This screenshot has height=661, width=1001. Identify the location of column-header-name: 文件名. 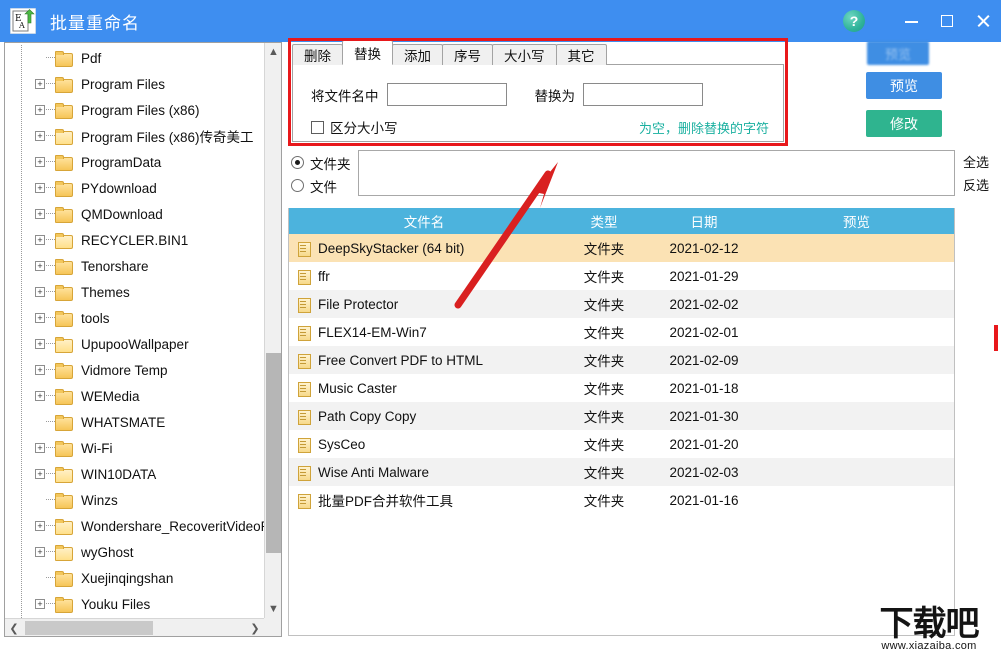
(424, 221).